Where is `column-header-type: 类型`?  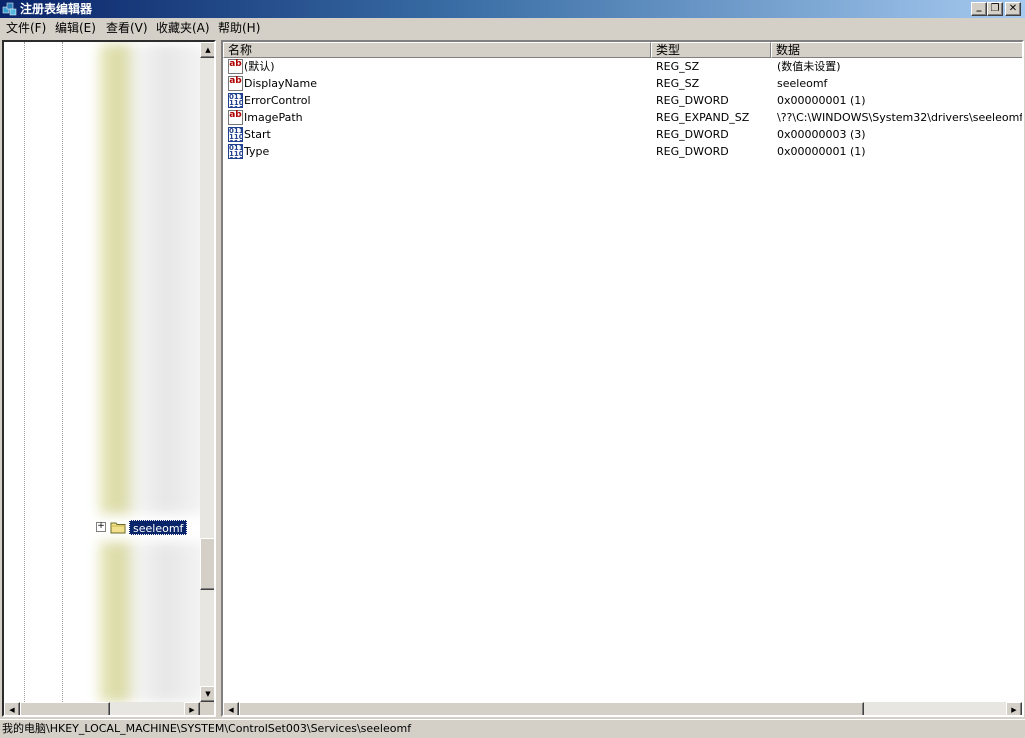
column-header-type: 类型 is located at coordinates (711, 50).